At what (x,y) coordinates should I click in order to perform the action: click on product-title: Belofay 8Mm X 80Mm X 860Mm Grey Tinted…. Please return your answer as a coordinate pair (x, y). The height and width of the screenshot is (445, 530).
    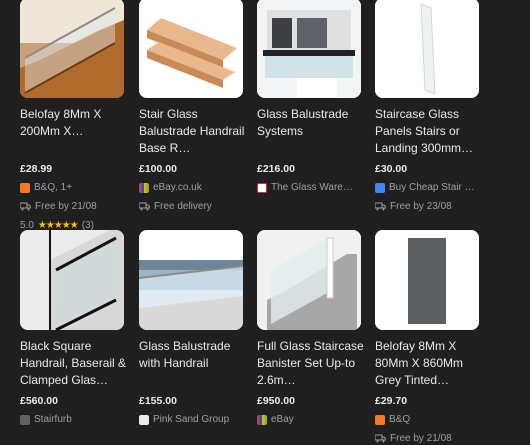
    Looking at the image, I should click on (430, 363).